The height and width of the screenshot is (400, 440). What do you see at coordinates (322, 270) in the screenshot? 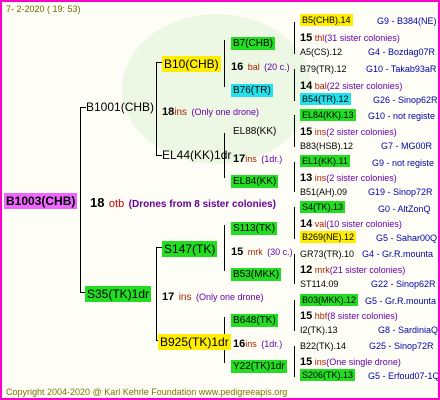
I see `inbreeding-unit: mrk` at bounding box center [322, 270].